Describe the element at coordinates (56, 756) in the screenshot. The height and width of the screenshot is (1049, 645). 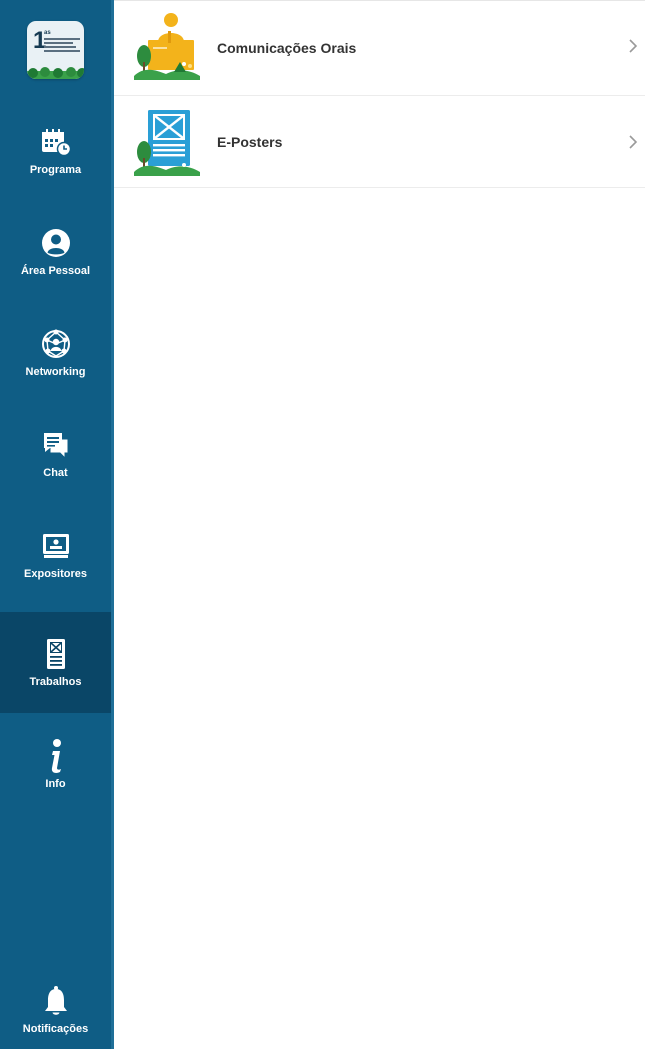
I see `info-icon` at that location.